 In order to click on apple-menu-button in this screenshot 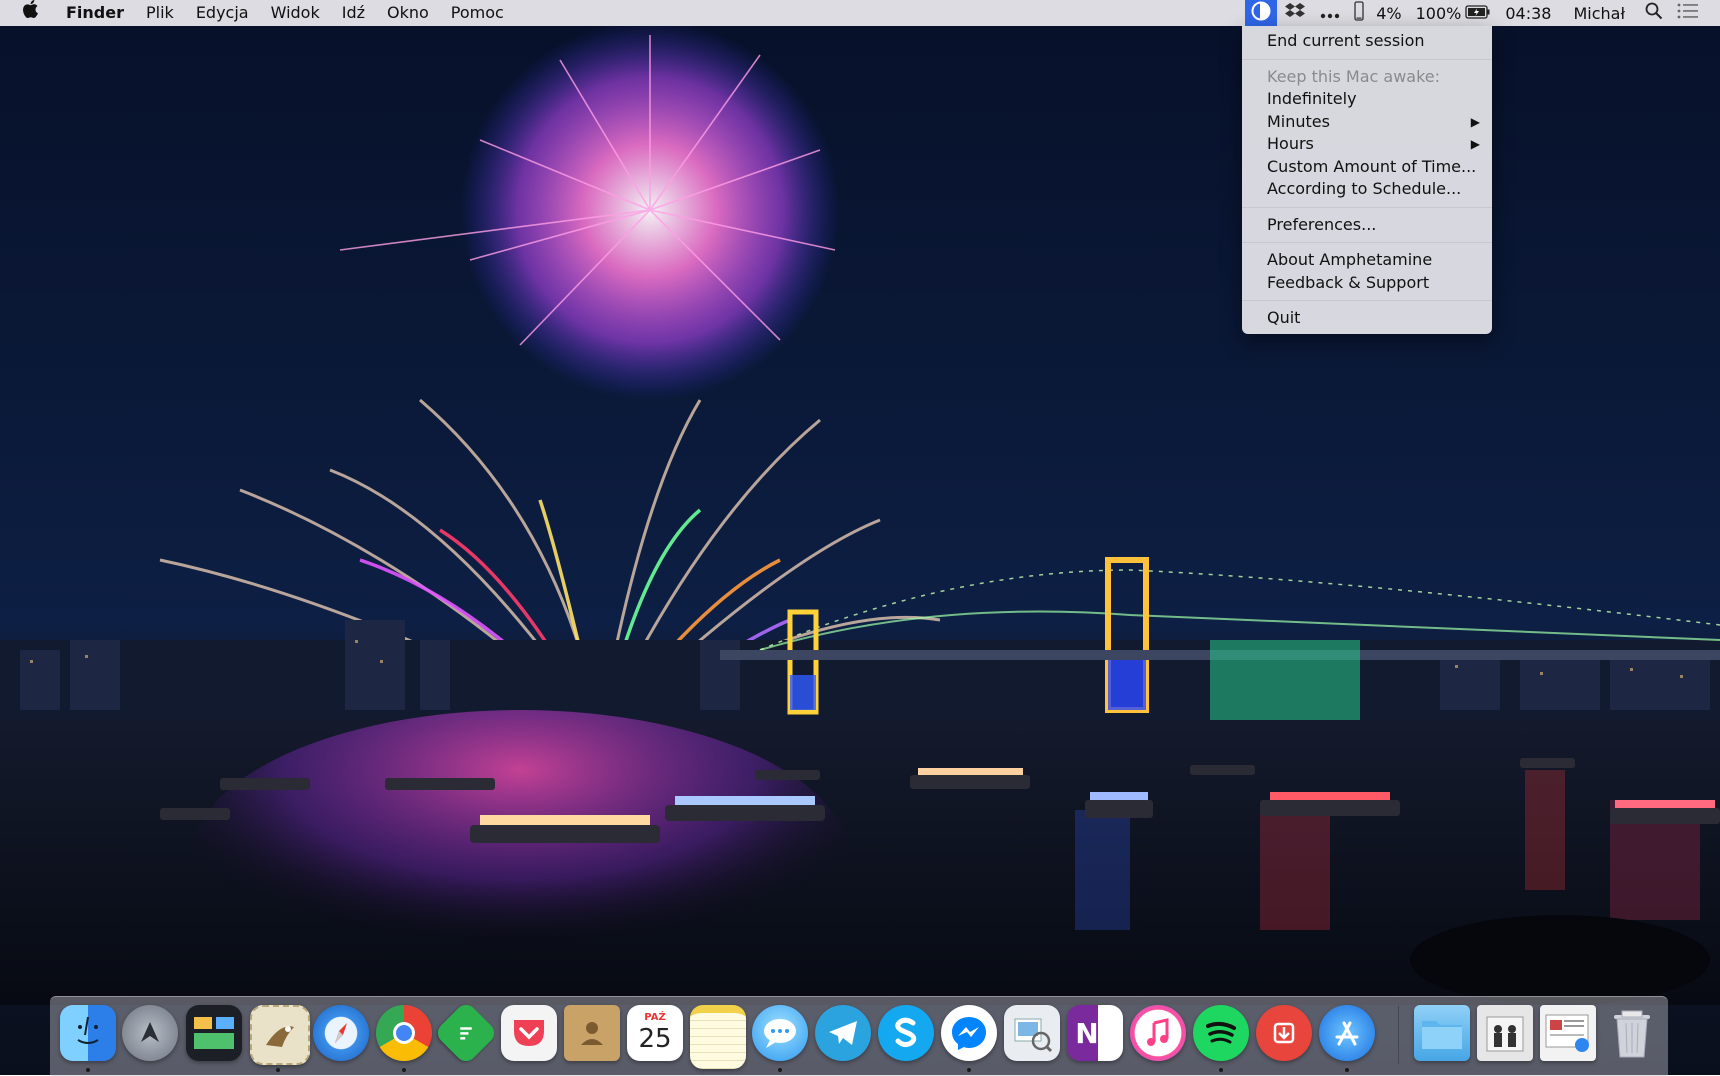, I will do `click(27, 13)`.